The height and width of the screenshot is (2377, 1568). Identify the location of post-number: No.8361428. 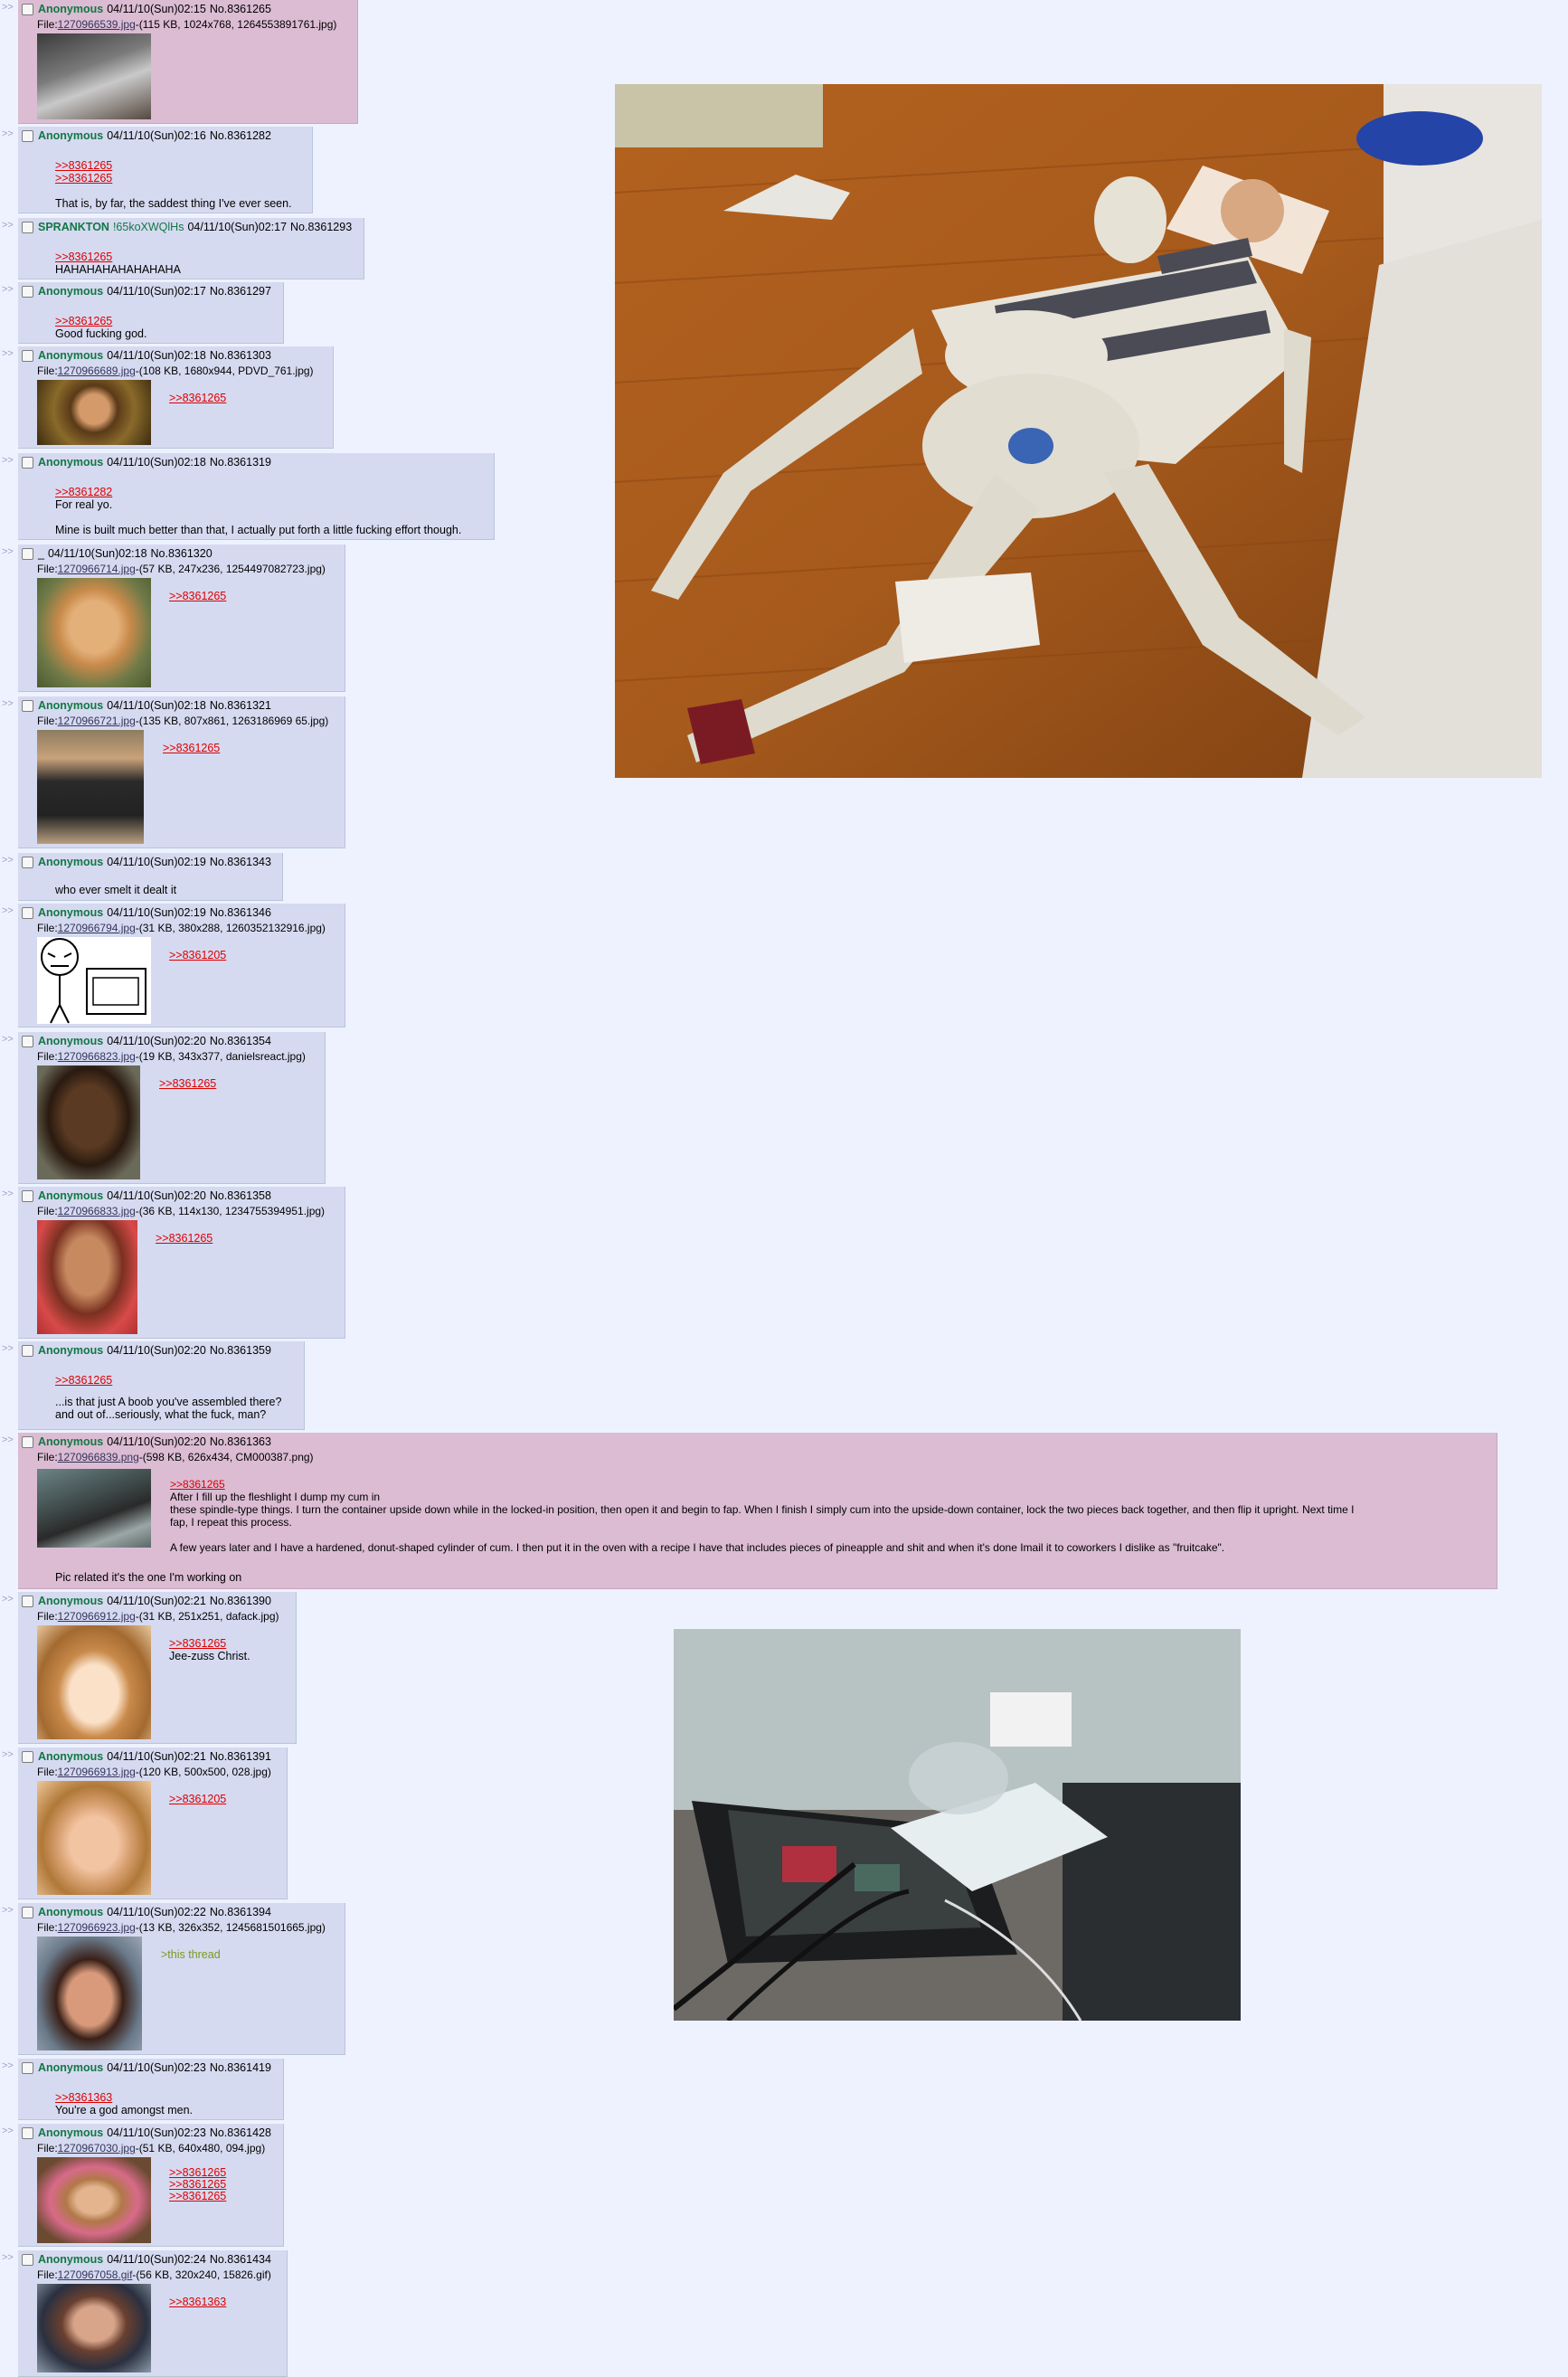
(240, 2132).